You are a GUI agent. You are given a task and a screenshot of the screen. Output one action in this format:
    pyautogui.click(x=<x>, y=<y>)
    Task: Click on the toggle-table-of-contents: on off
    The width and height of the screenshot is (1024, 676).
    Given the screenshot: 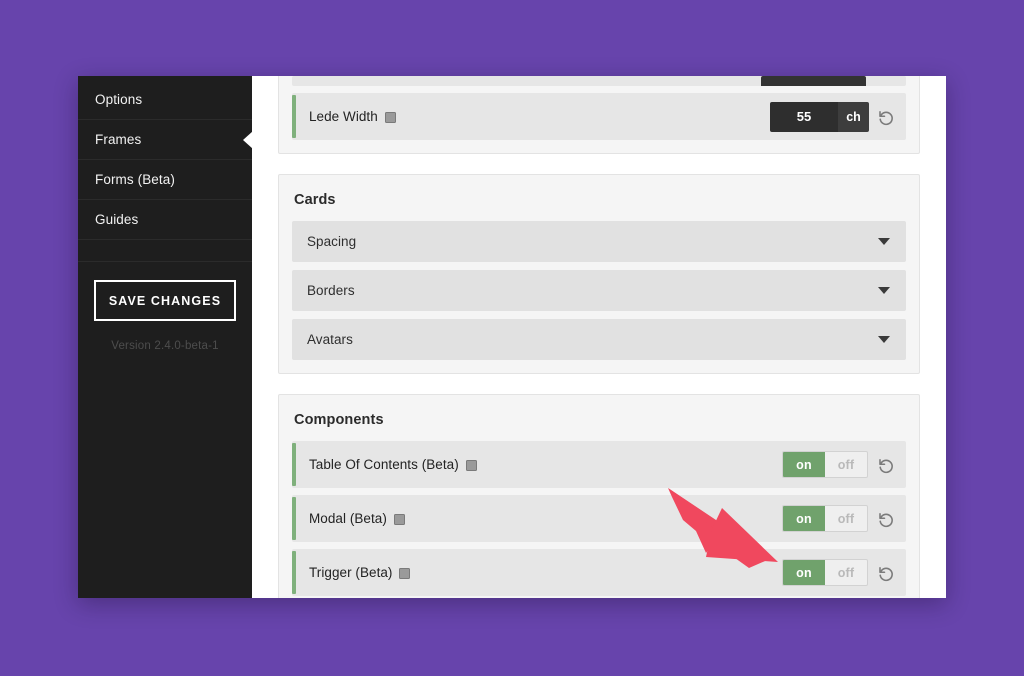 What is the action you would take?
    pyautogui.click(x=825, y=464)
    